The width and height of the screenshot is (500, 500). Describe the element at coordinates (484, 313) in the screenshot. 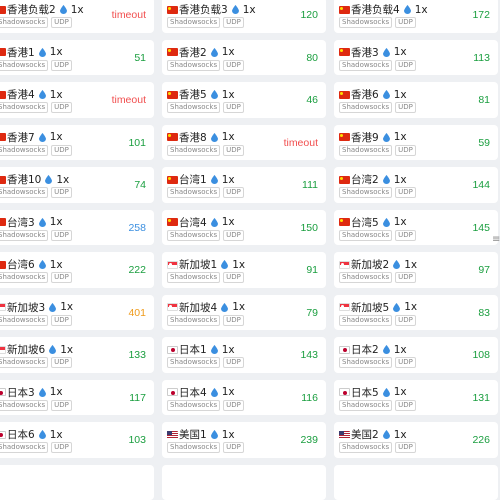

I see `node-delay: 83` at that location.